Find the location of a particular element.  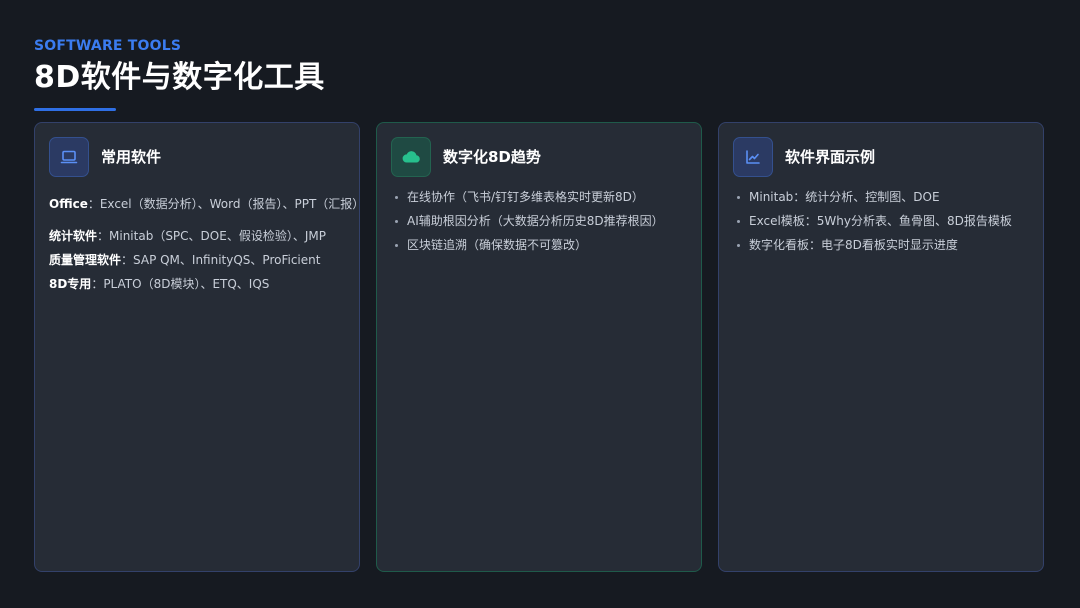

title-underline is located at coordinates (75, 109).